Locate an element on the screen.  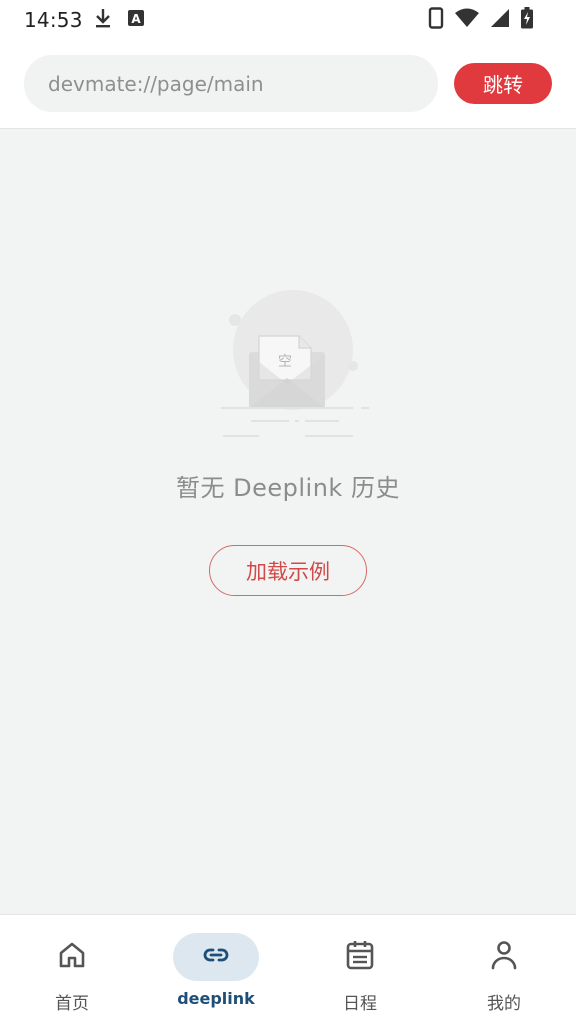
status-time: 14:53 is located at coordinates (53, 20).